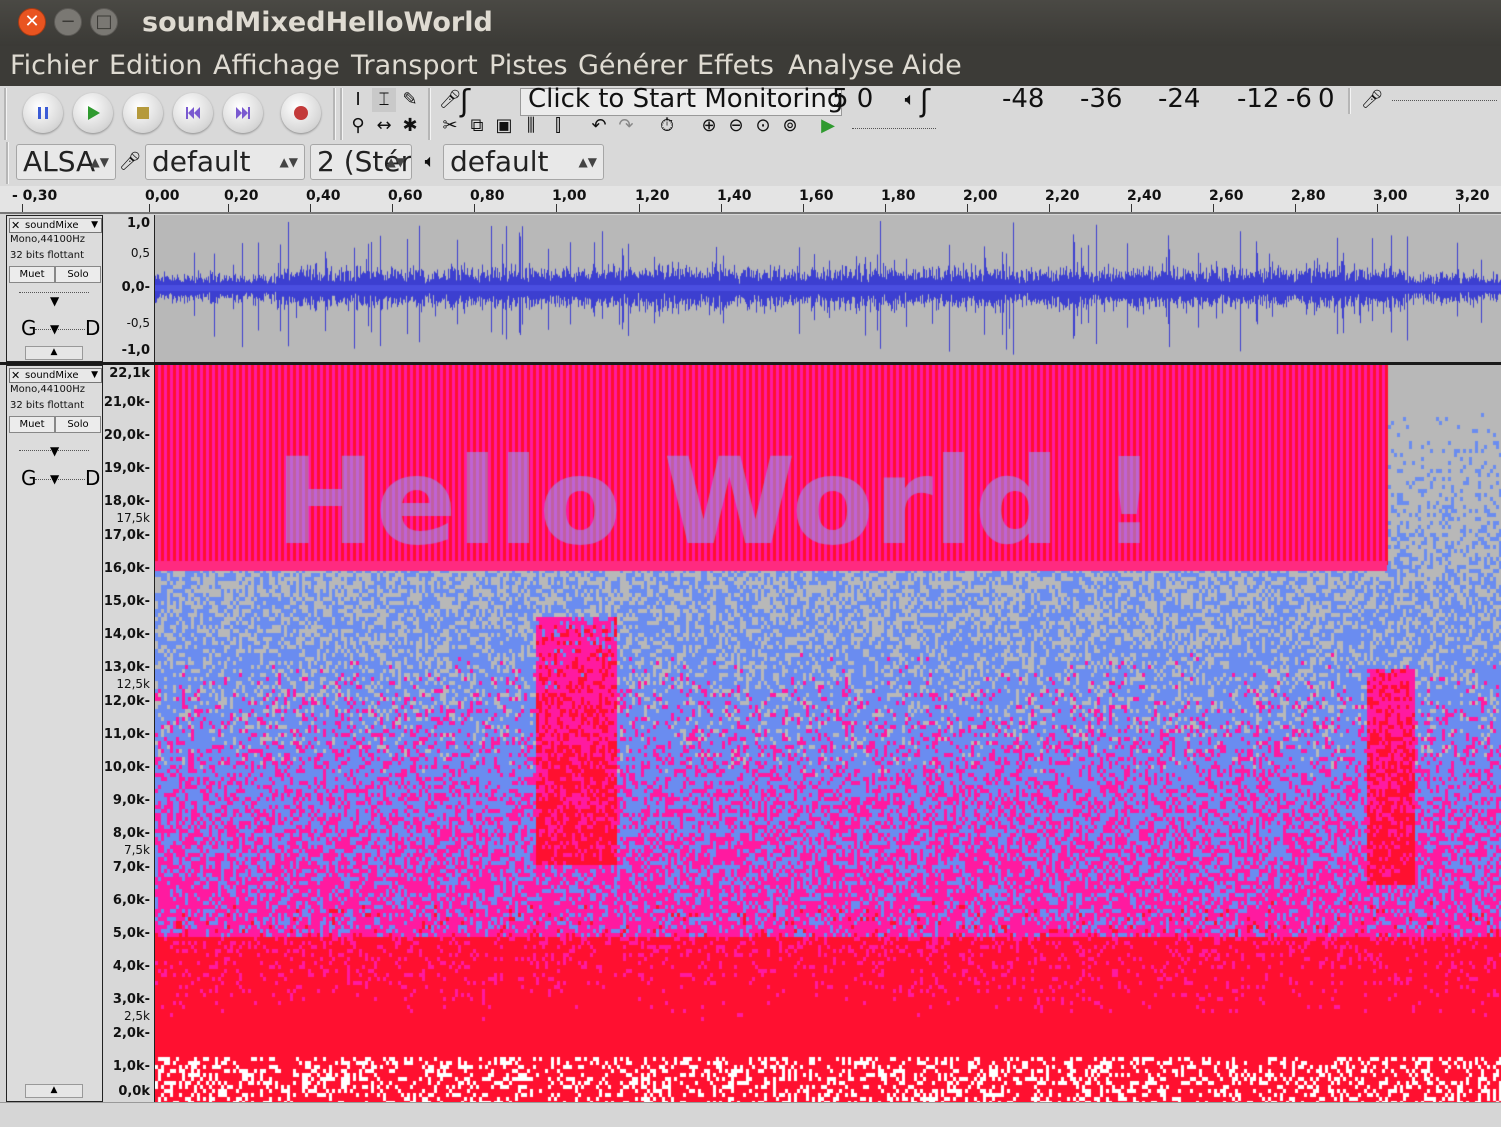 This screenshot has width=1501, height=1127. What do you see at coordinates (317, 22) in the screenshot?
I see `window-title: soundMixedHelloWorld` at bounding box center [317, 22].